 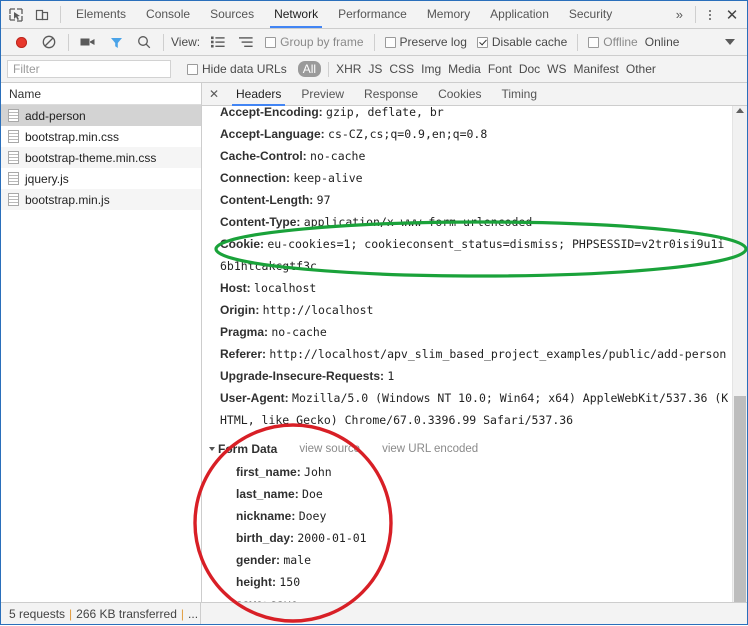 I want to click on vertical-scrollbar, so click(x=739, y=354).